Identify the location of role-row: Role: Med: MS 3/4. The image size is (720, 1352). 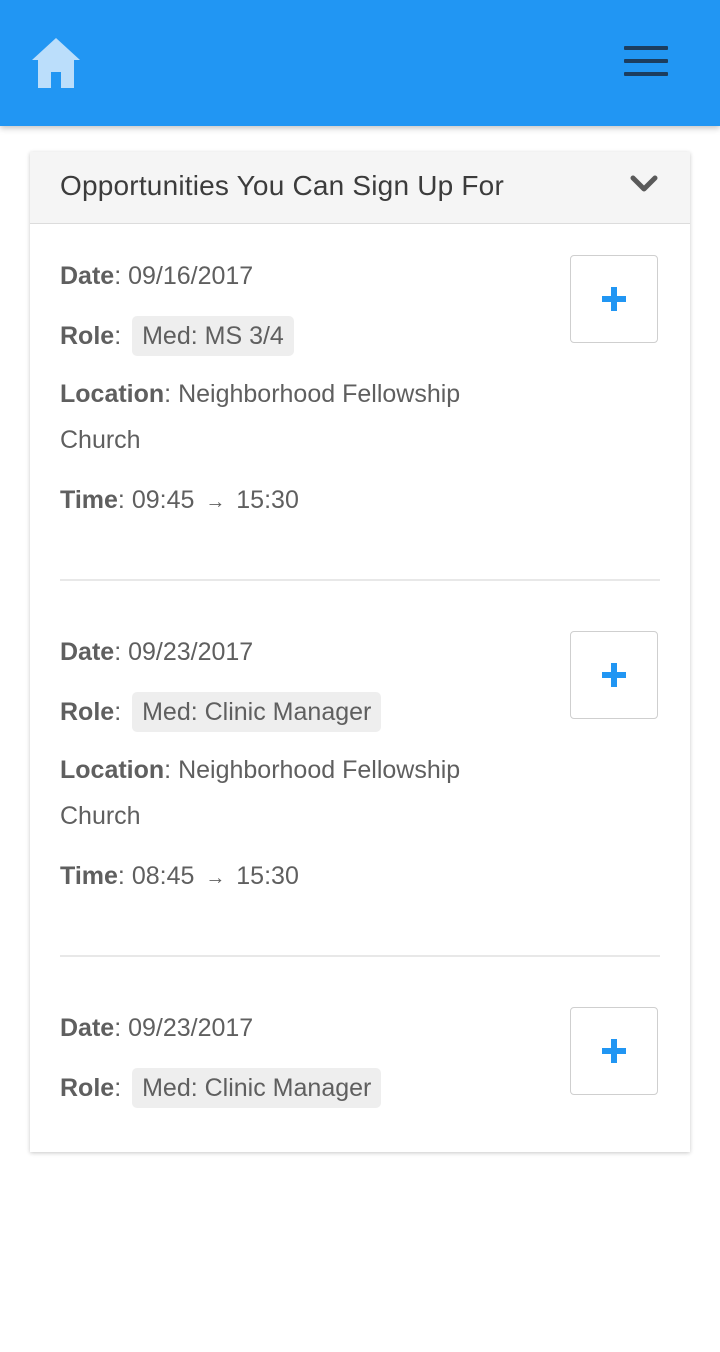
(177, 336).